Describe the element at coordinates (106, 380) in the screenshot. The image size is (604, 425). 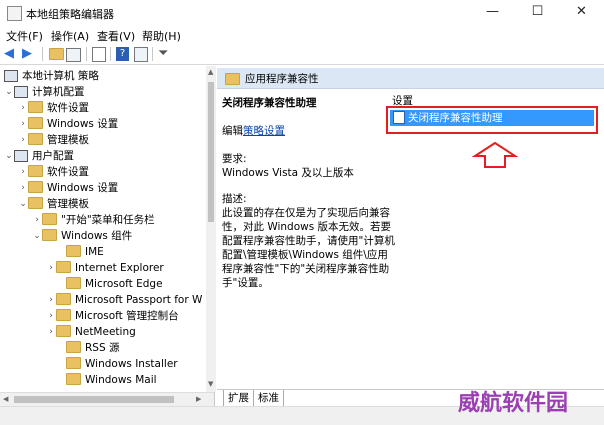
I see `tree-item-windows-mail: Windows Mail` at that location.